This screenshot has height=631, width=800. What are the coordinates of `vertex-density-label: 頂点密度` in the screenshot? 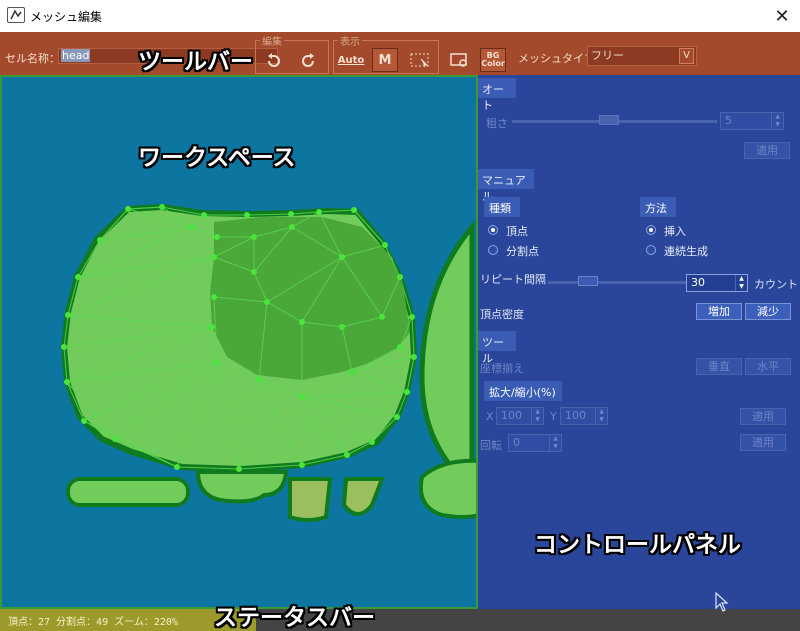 It's located at (502, 314).